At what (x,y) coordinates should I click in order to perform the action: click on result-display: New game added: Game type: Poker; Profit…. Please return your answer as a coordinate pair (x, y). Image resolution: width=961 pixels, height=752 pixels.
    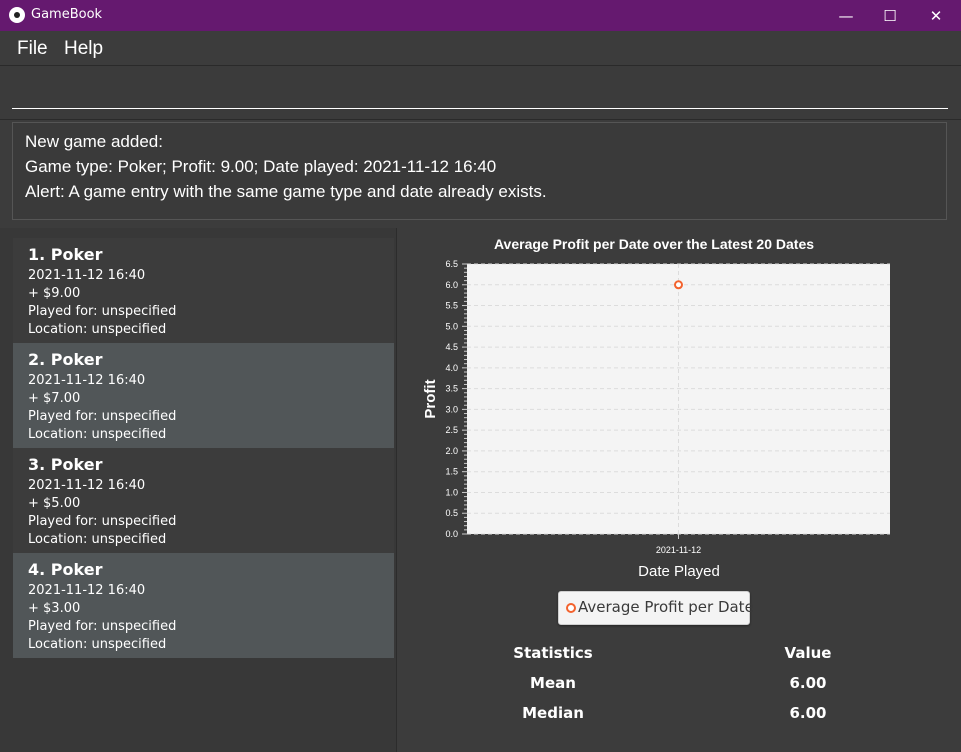
    Looking at the image, I should click on (479, 171).